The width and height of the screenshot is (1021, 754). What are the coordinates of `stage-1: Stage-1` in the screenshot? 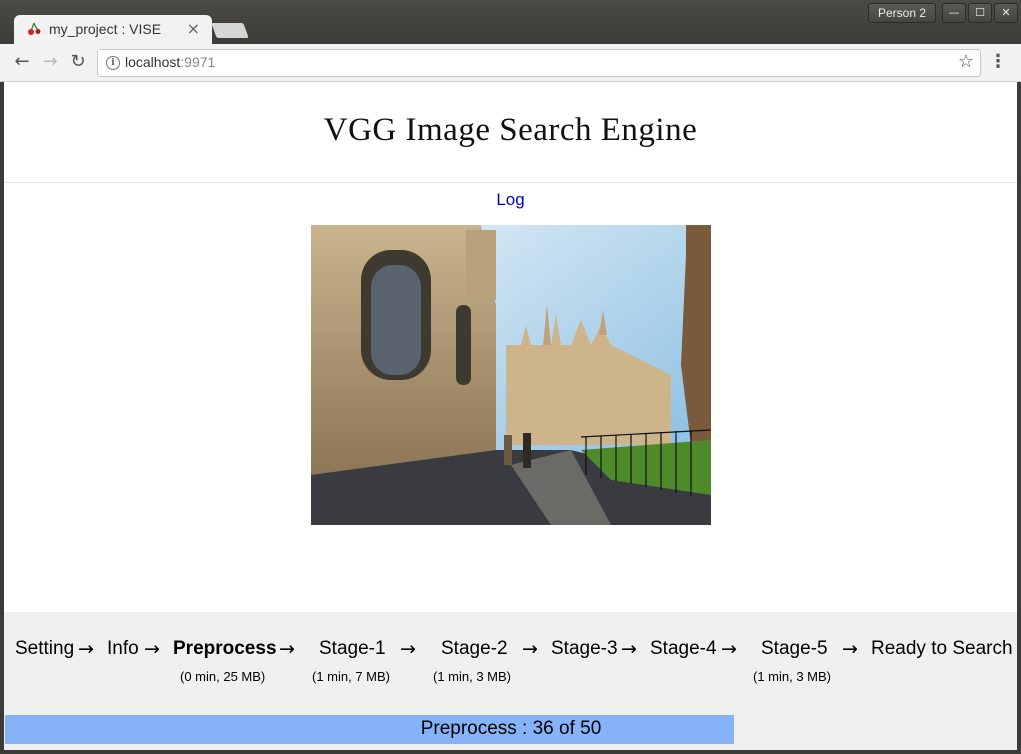 It's located at (352, 648).